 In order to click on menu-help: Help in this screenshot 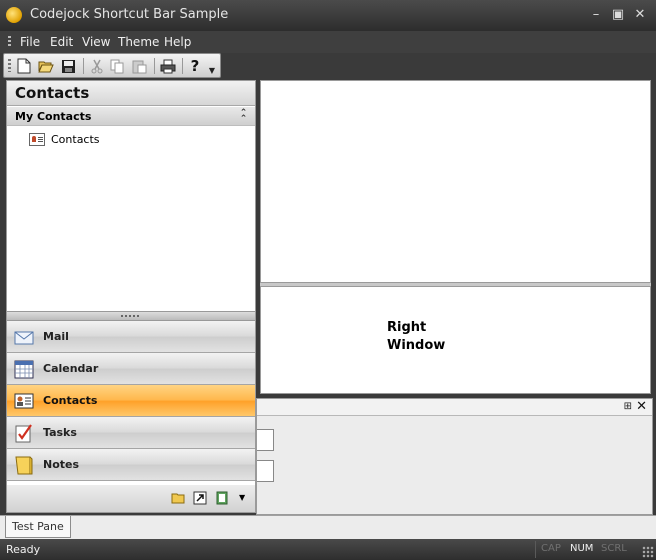, I will do `click(177, 42)`.